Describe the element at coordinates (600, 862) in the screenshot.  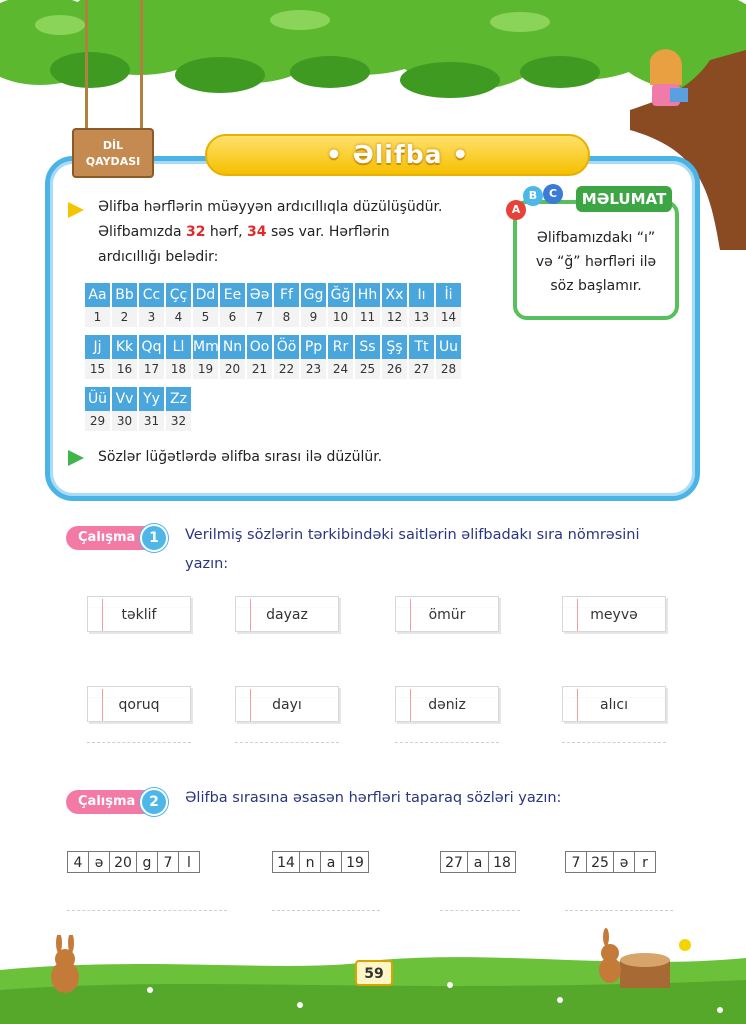
I see `puzzle-box: 25` at that location.